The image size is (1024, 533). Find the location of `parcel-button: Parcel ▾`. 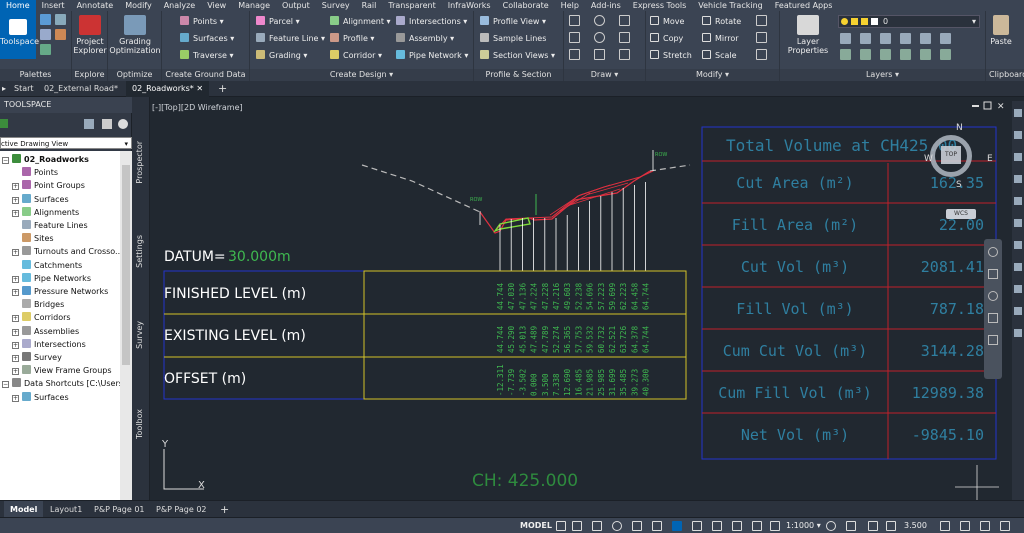

parcel-button: Parcel ▾ is located at coordinates (278, 22).